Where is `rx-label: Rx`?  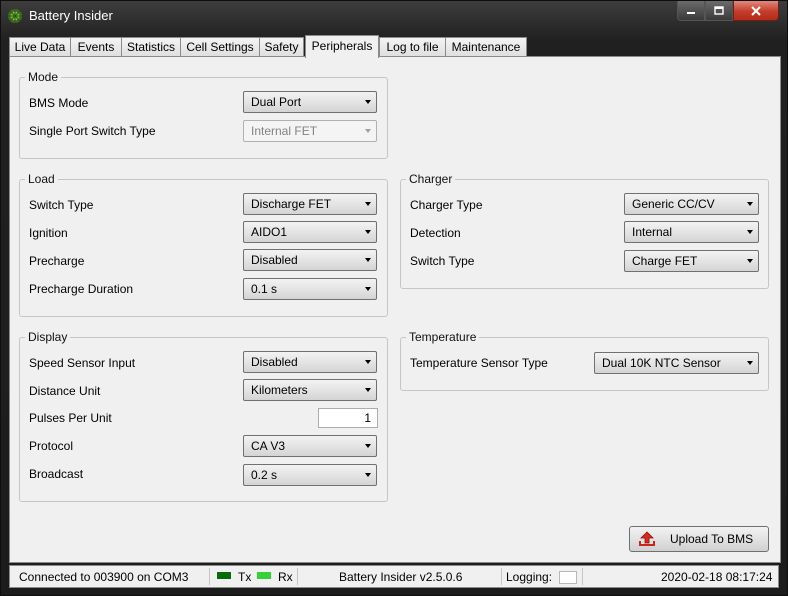 rx-label: Rx is located at coordinates (285, 577).